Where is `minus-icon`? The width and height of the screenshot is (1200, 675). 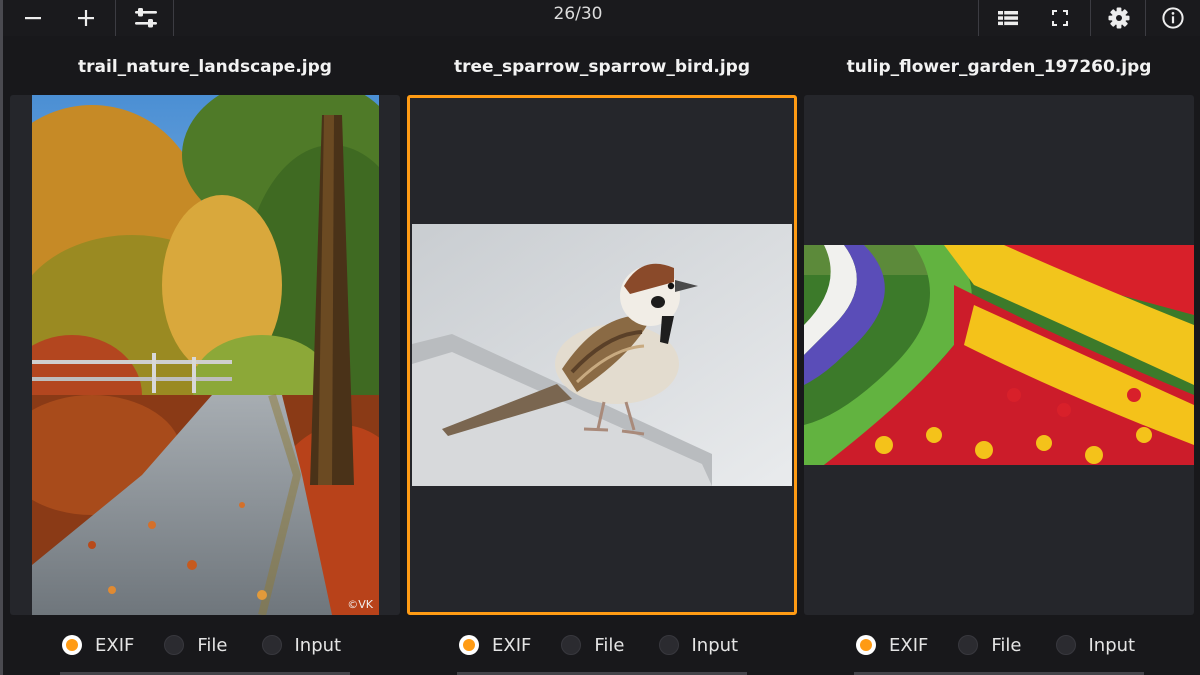 minus-icon is located at coordinates (33, 18).